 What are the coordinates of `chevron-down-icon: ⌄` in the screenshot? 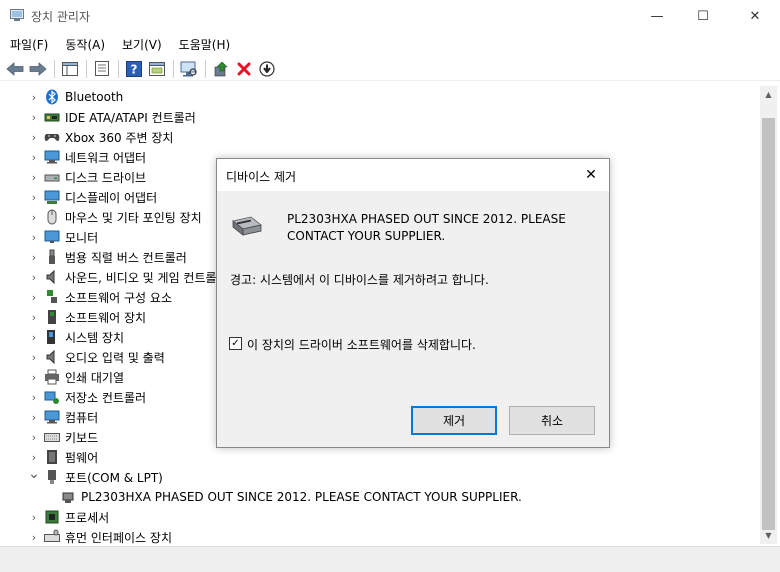 It's located at (34, 474).